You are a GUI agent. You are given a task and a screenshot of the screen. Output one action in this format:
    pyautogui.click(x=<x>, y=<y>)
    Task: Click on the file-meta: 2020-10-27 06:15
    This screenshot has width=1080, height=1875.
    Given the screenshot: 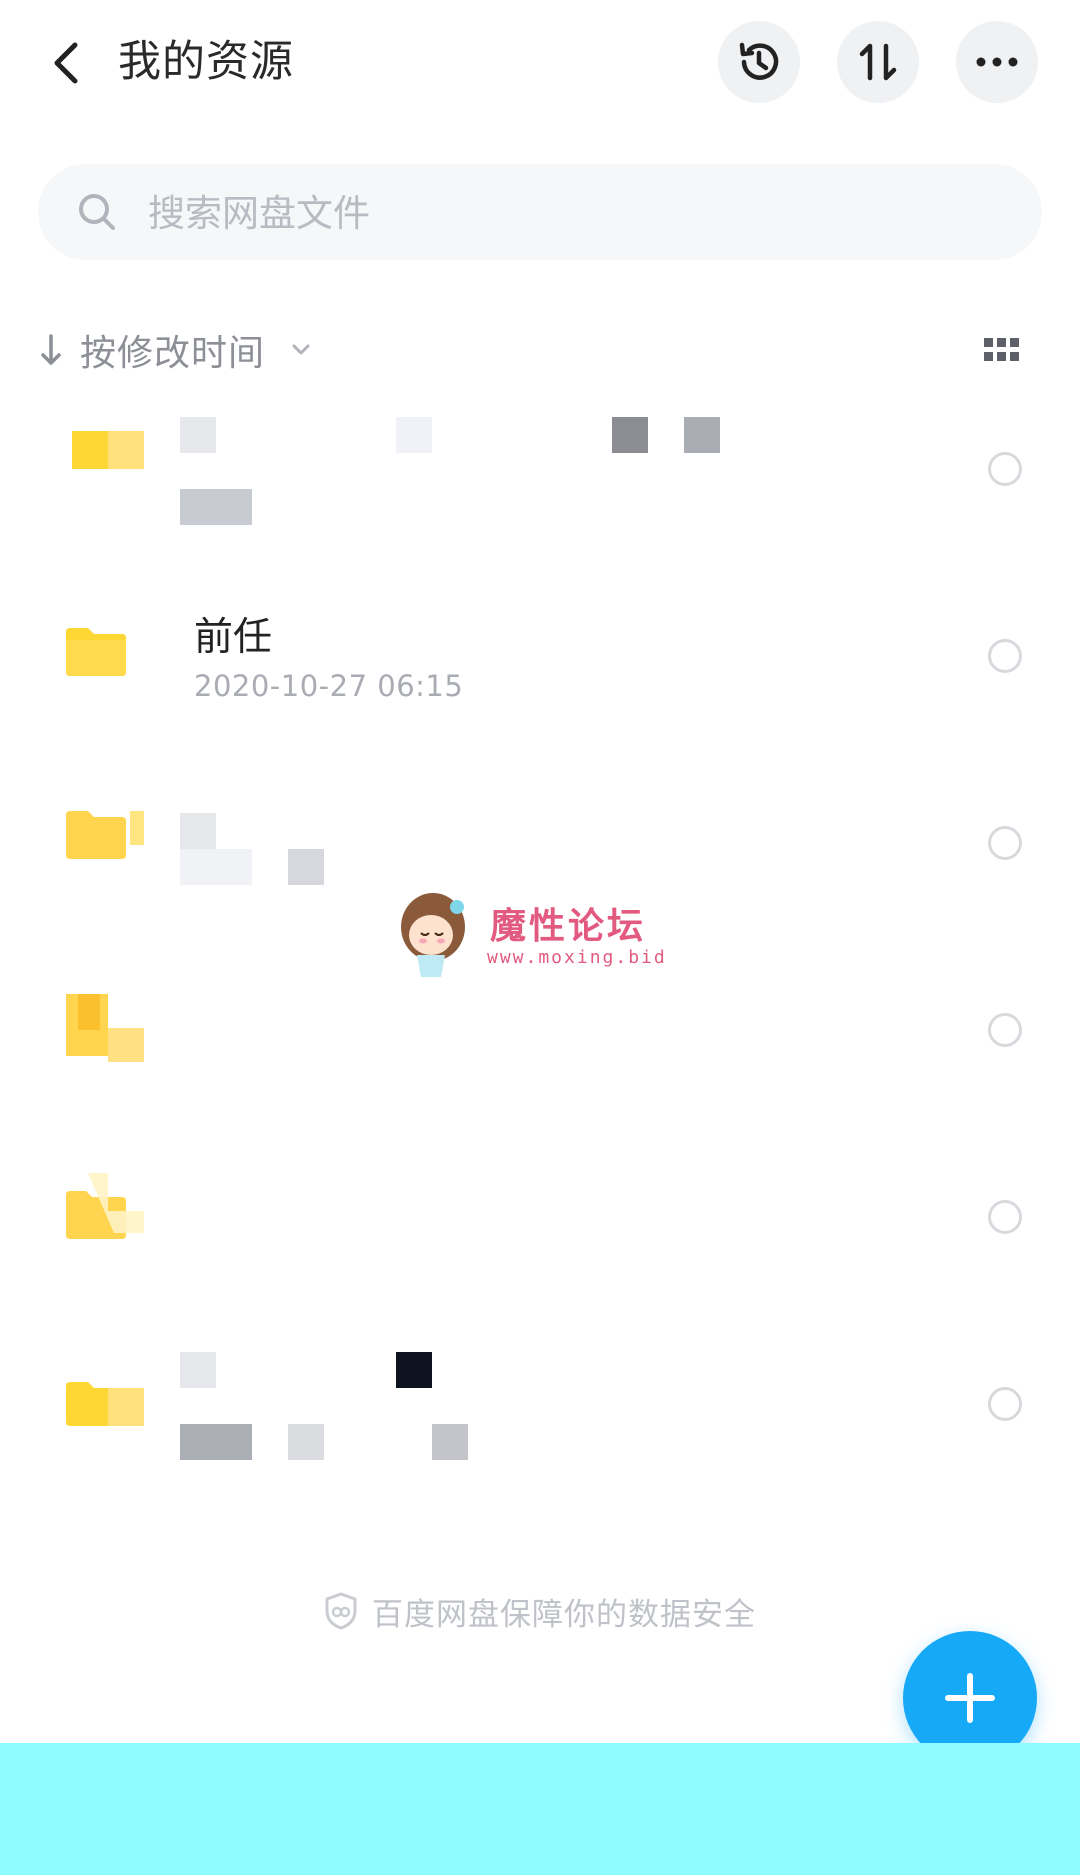 What is the action you would take?
    pyautogui.click(x=329, y=686)
    